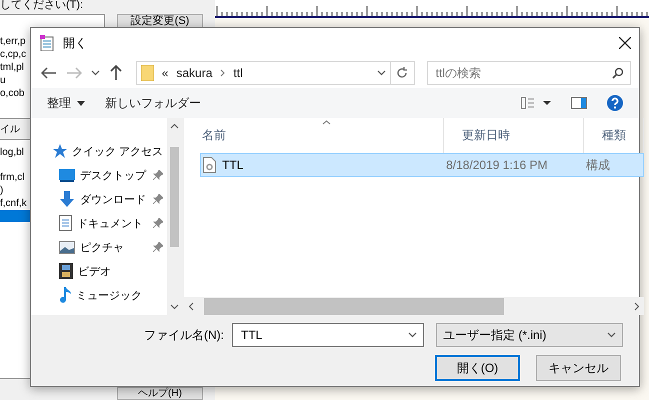 This screenshot has width=649, height=400. I want to click on list-item: f,cnf,k, so click(13, 203).